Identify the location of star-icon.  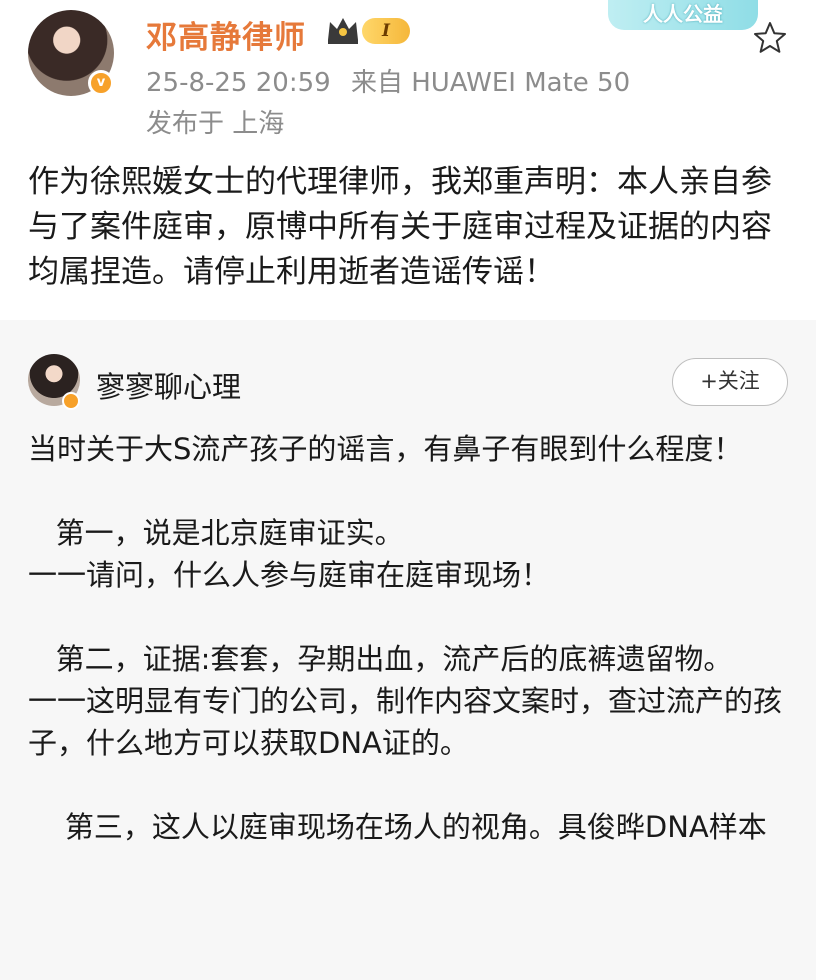
(770, 38).